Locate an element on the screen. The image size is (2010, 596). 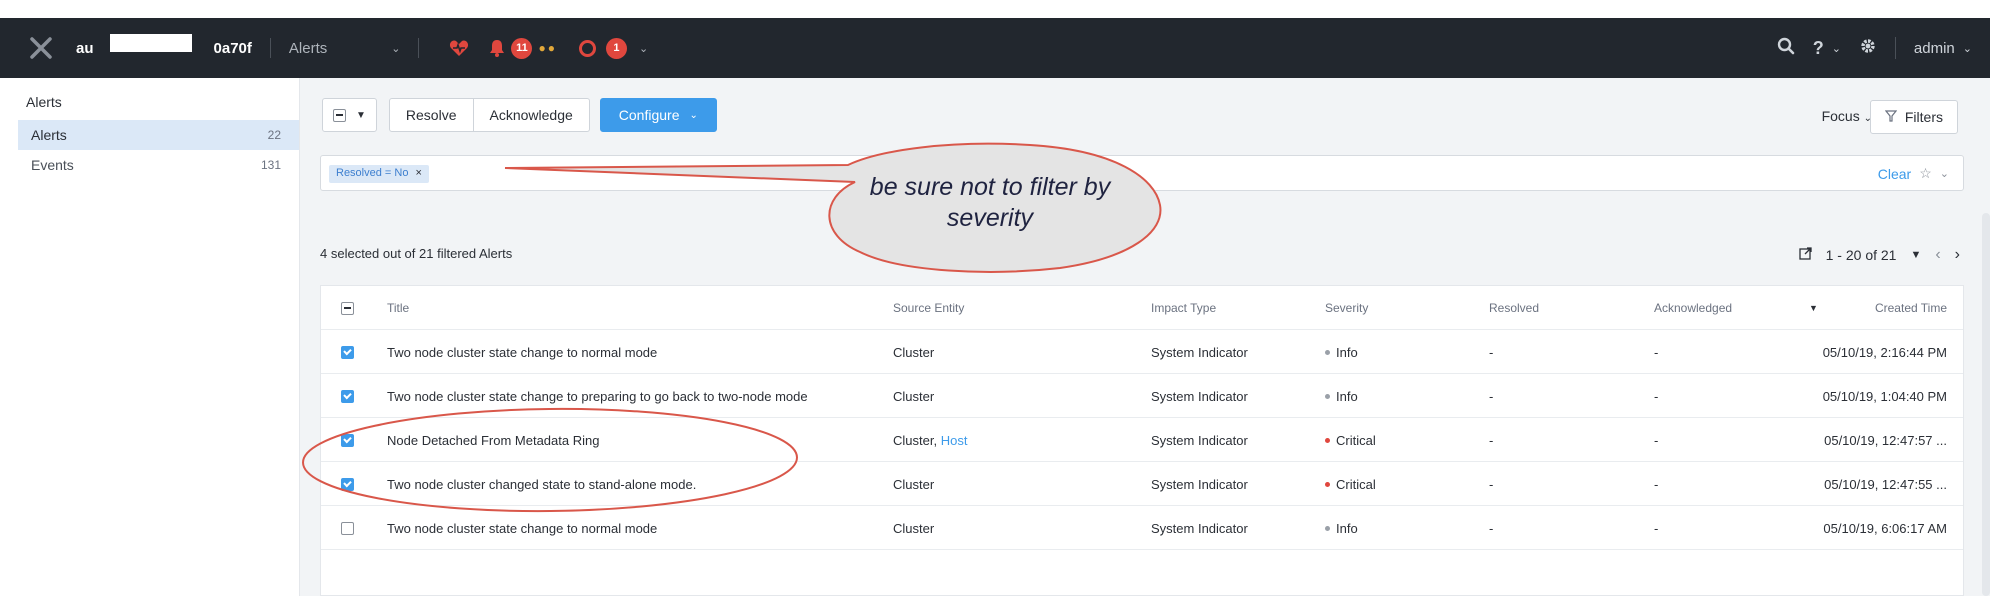
column-header-title: Title is located at coordinates (398, 308).